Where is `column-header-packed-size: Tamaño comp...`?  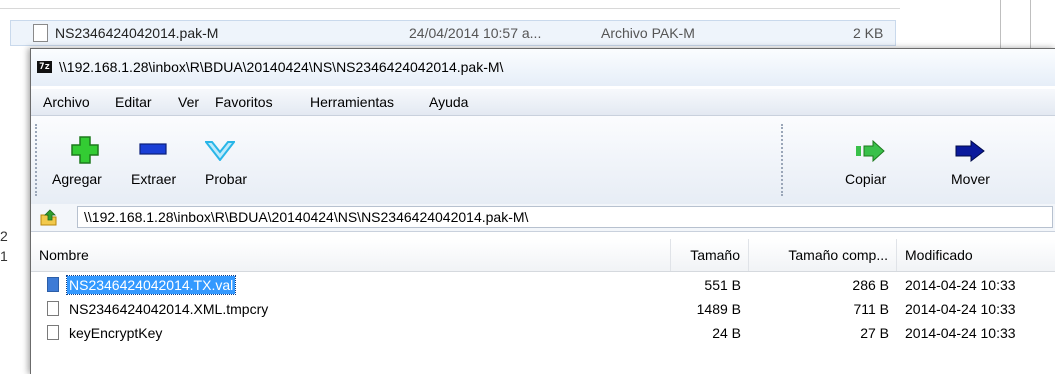 column-header-packed-size: Tamaño comp... is located at coordinates (823, 255).